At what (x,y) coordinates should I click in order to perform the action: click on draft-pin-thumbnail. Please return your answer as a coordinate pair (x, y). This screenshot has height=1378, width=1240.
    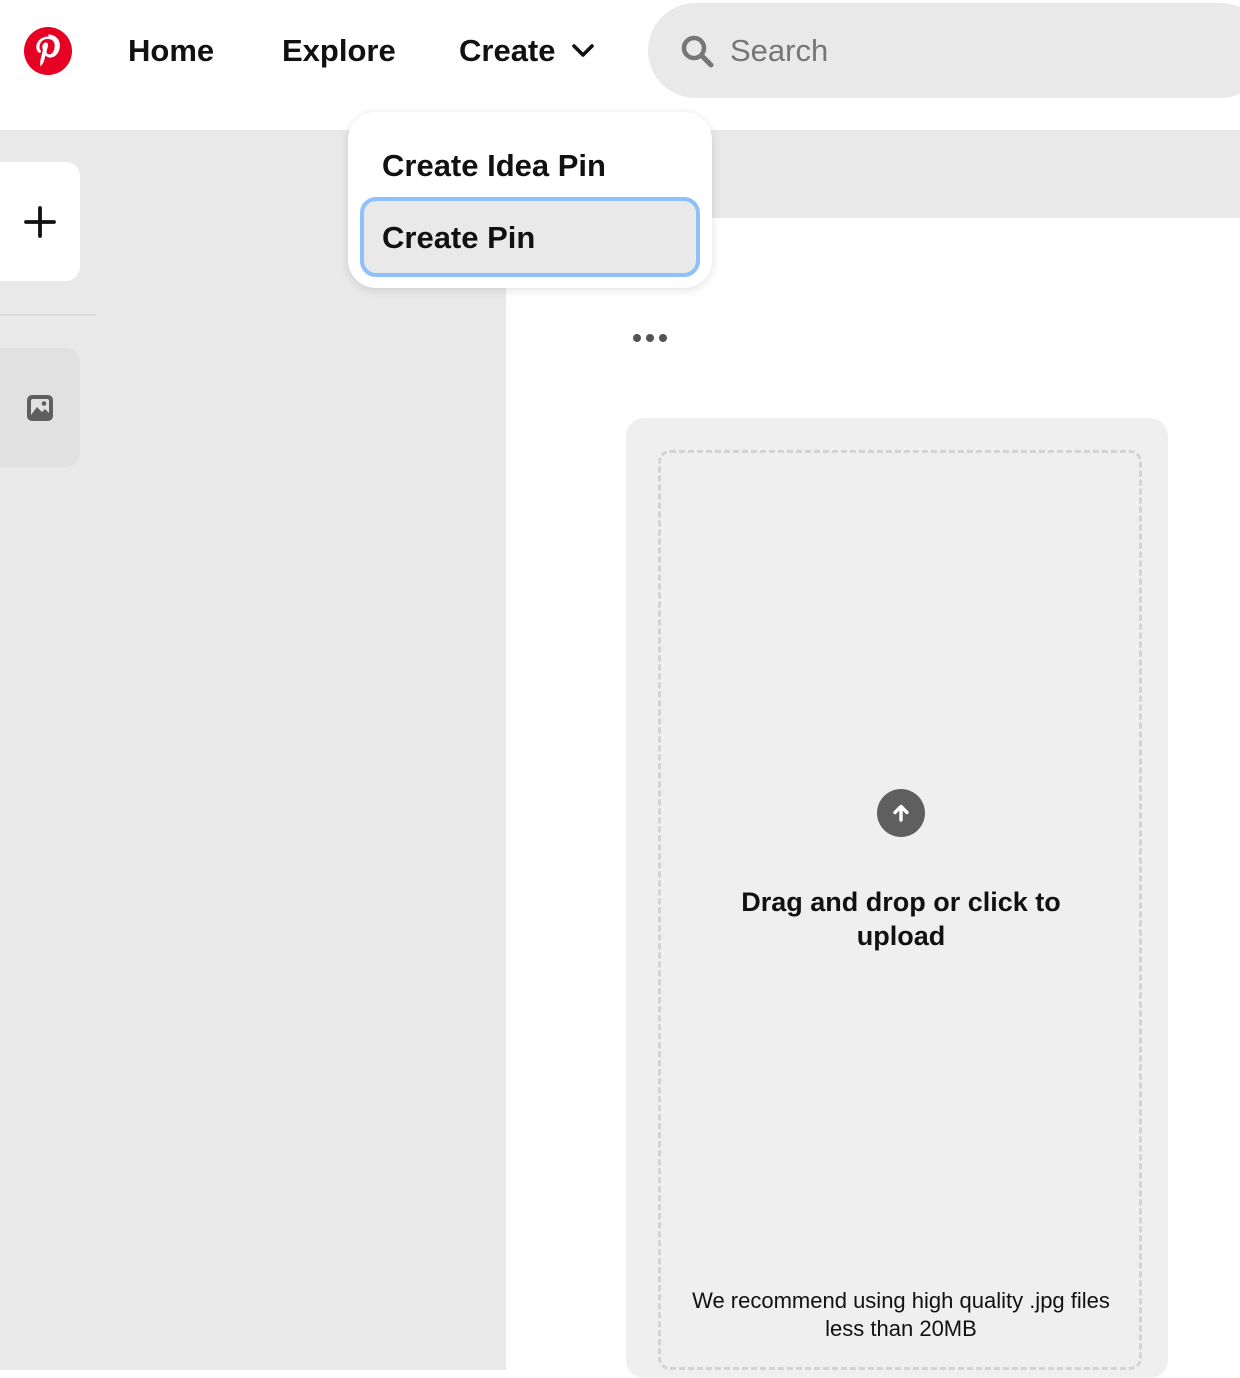
    Looking at the image, I should click on (40, 407).